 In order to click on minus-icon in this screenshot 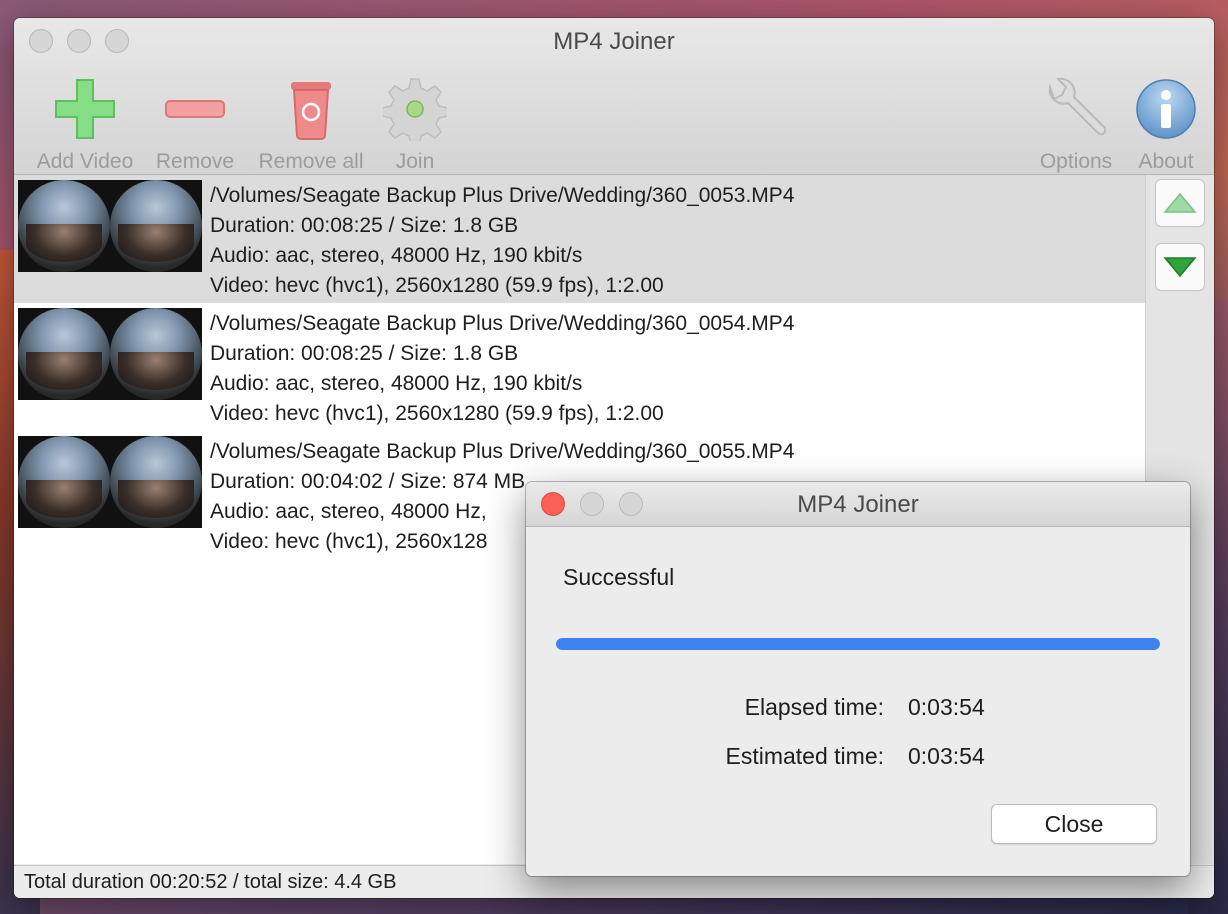, I will do `click(195, 109)`.